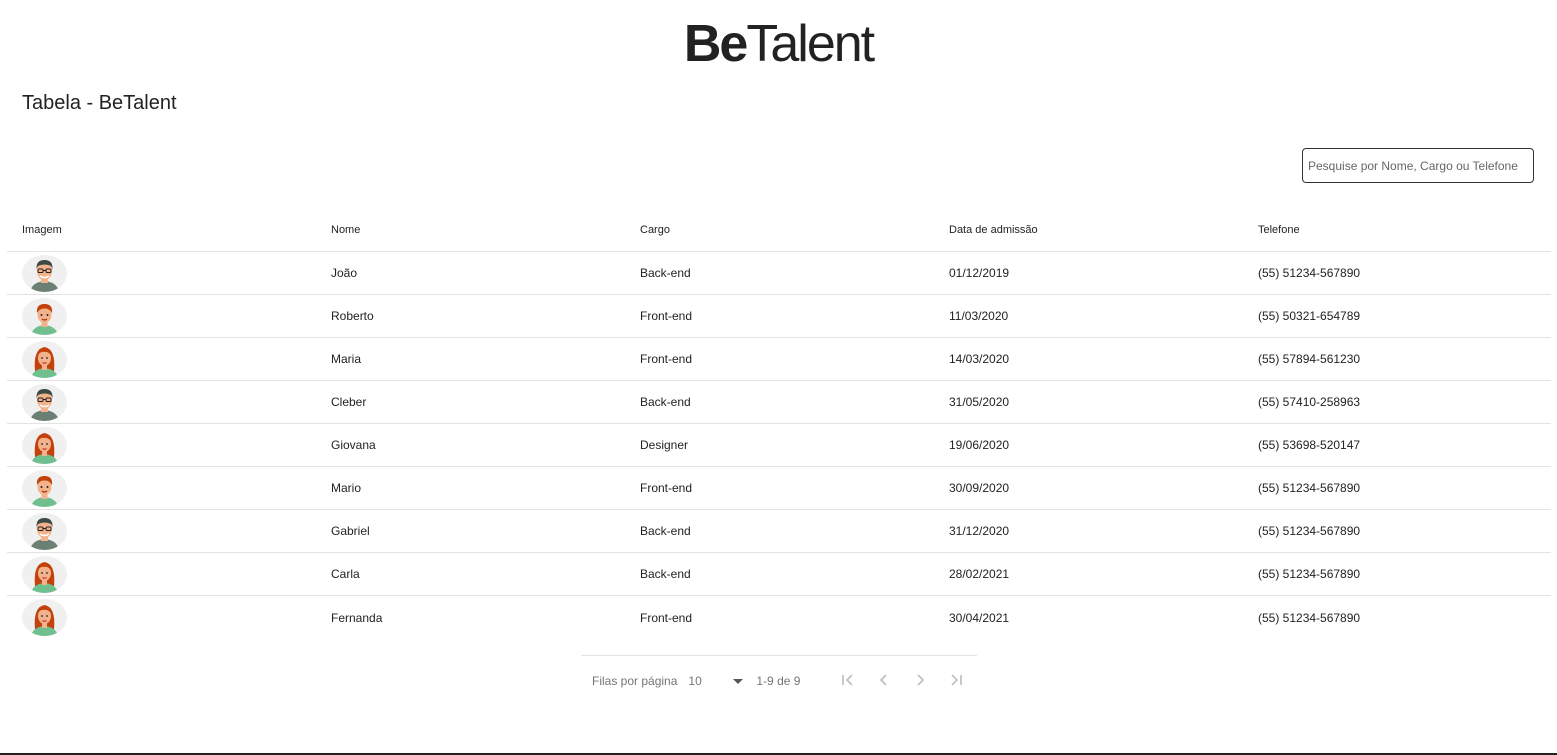 The height and width of the screenshot is (755, 1557). I want to click on admission-date-cell: 30/09/2020, so click(979, 488).